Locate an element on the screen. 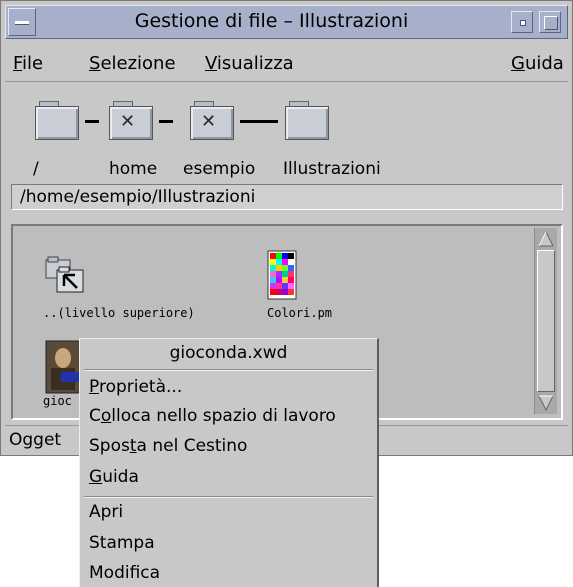 The height and width of the screenshot is (587, 573). parent-folder-icon is located at coordinates (66, 276).